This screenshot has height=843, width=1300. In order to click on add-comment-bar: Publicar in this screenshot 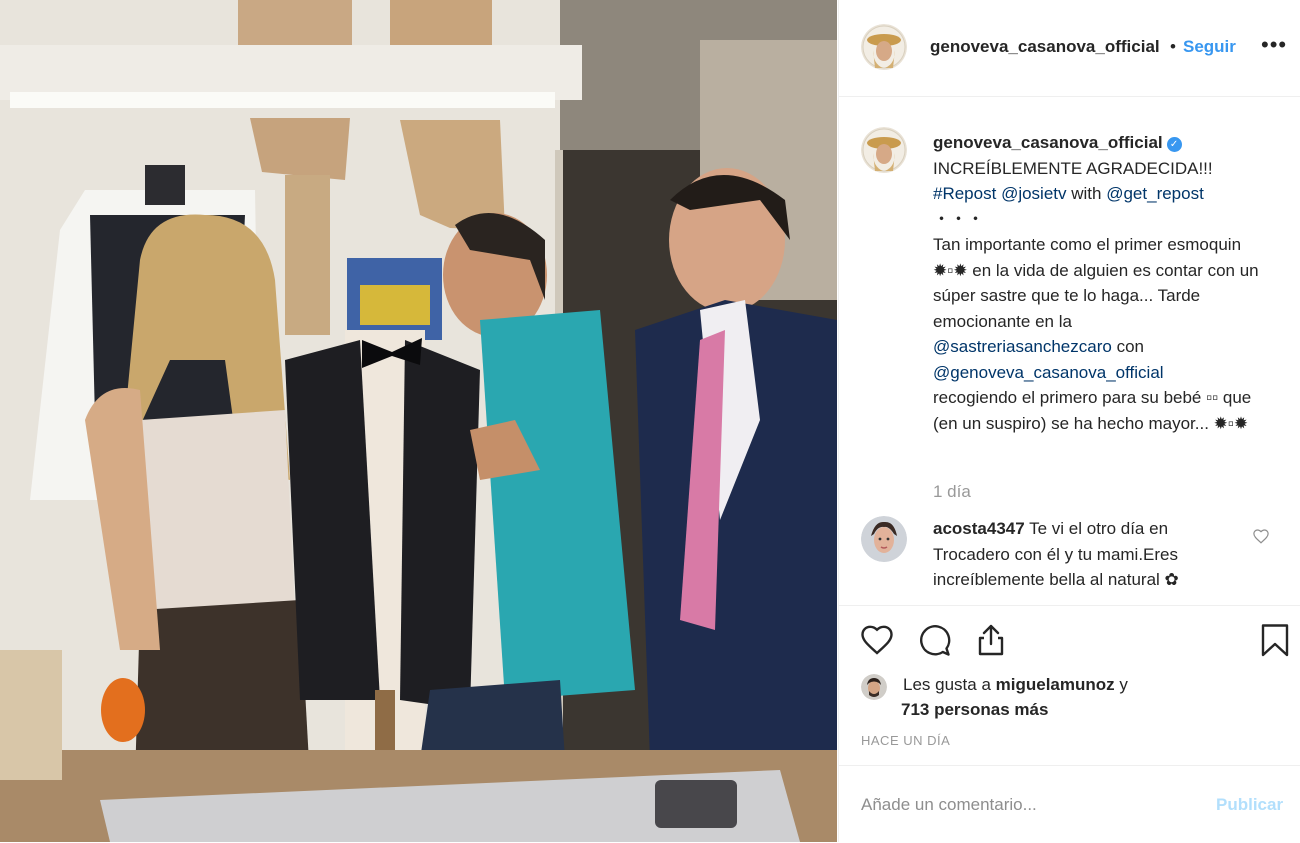, I will do `click(1069, 804)`.